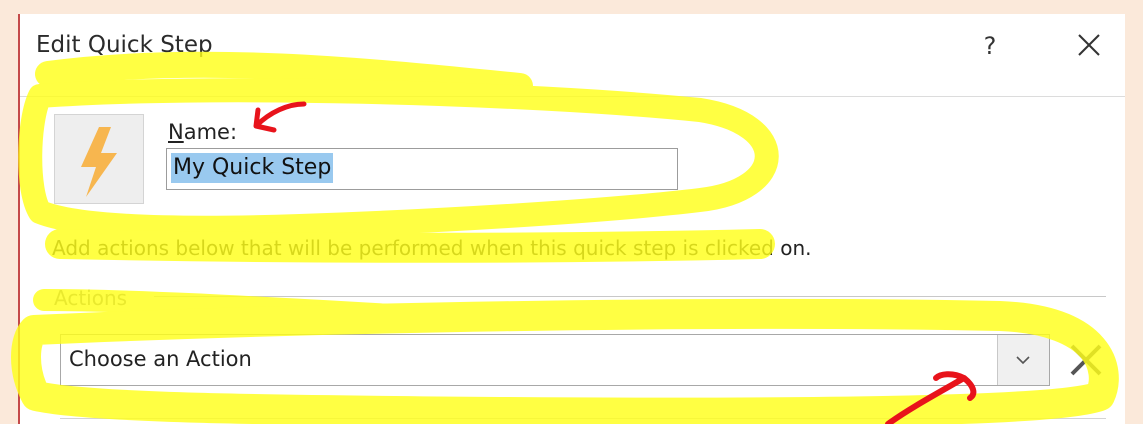  What do you see at coordinates (176, 132) in the screenshot?
I see `name-label-accelerator: N` at bounding box center [176, 132].